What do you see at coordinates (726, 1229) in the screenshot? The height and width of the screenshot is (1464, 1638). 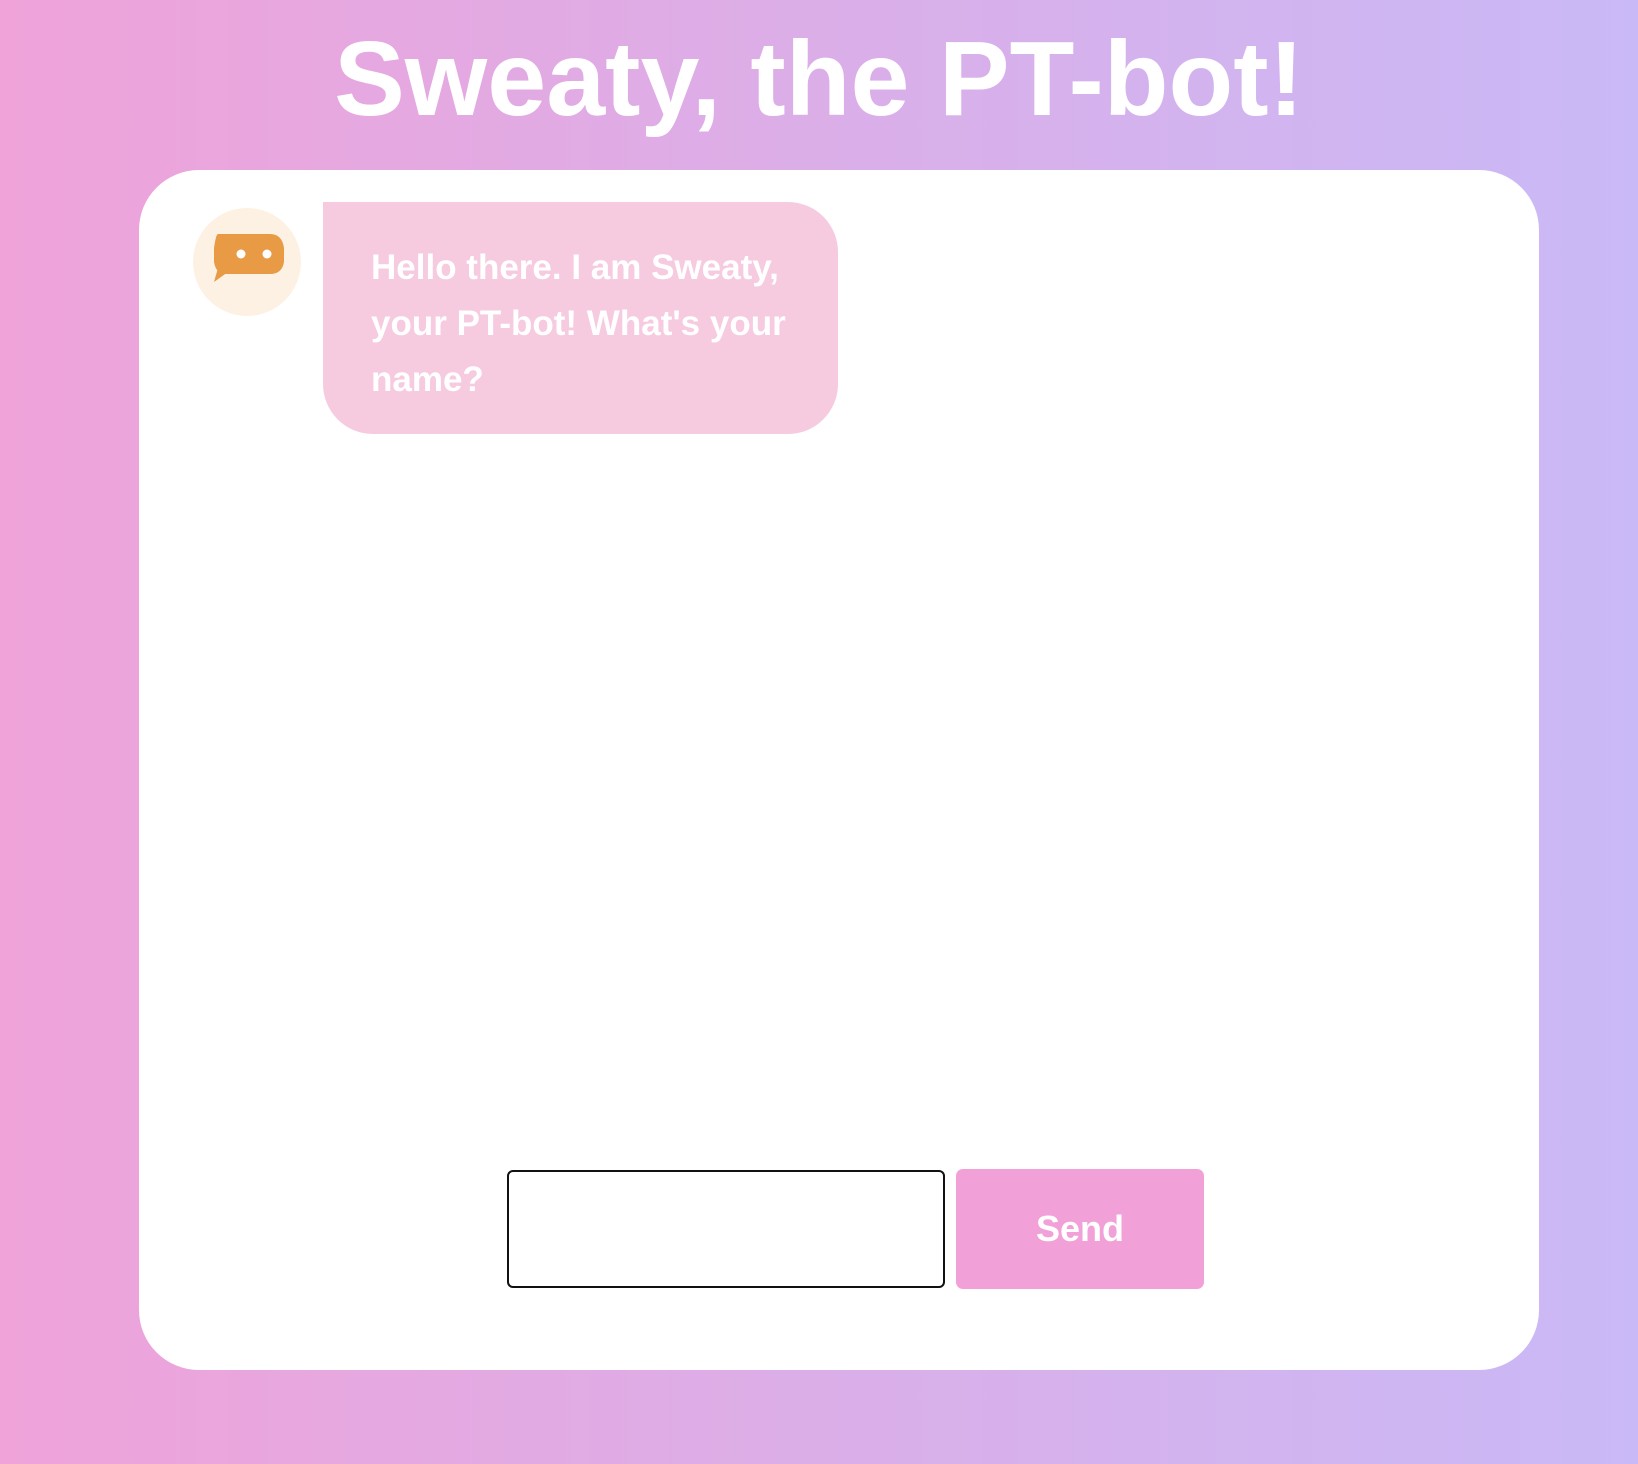 I see `message-input` at bounding box center [726, 1229].